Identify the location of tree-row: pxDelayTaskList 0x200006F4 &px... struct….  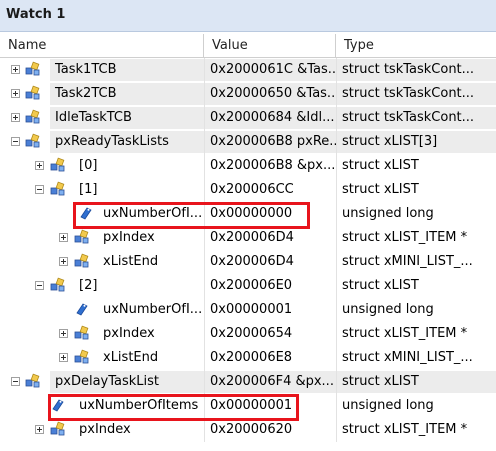
(248, 382).